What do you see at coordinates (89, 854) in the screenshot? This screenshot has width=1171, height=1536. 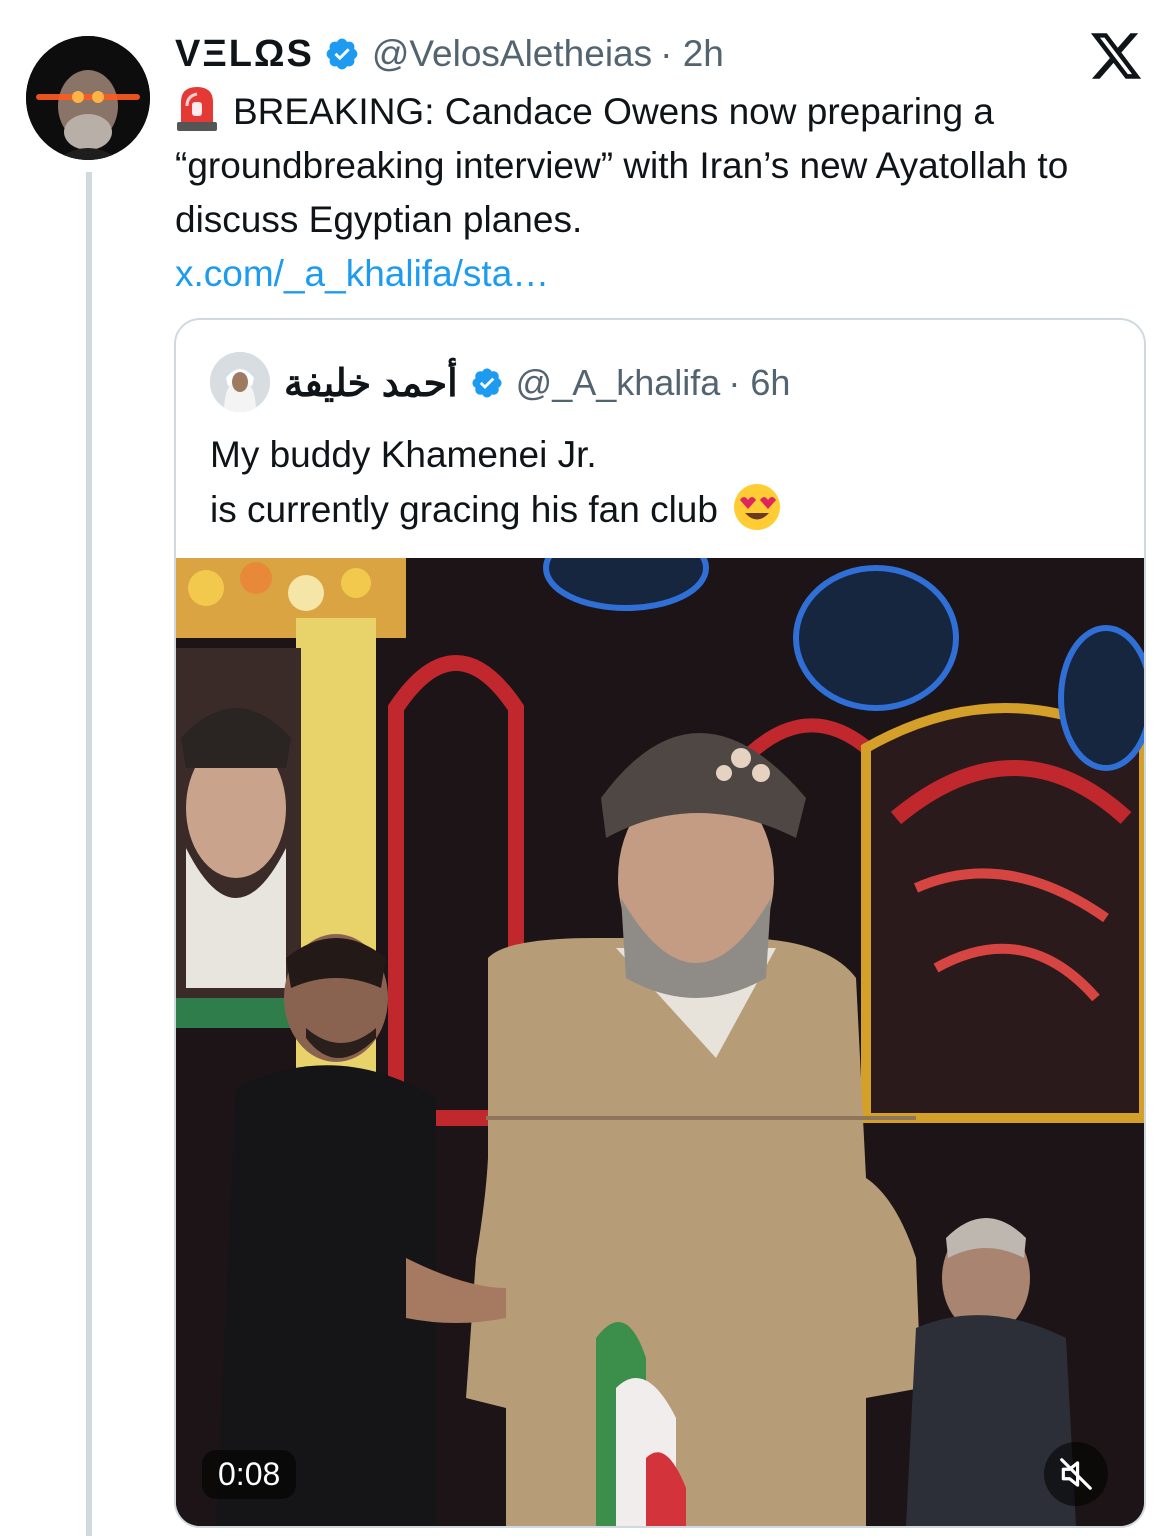 I see `thread-line` at bounding box center [89, 854].